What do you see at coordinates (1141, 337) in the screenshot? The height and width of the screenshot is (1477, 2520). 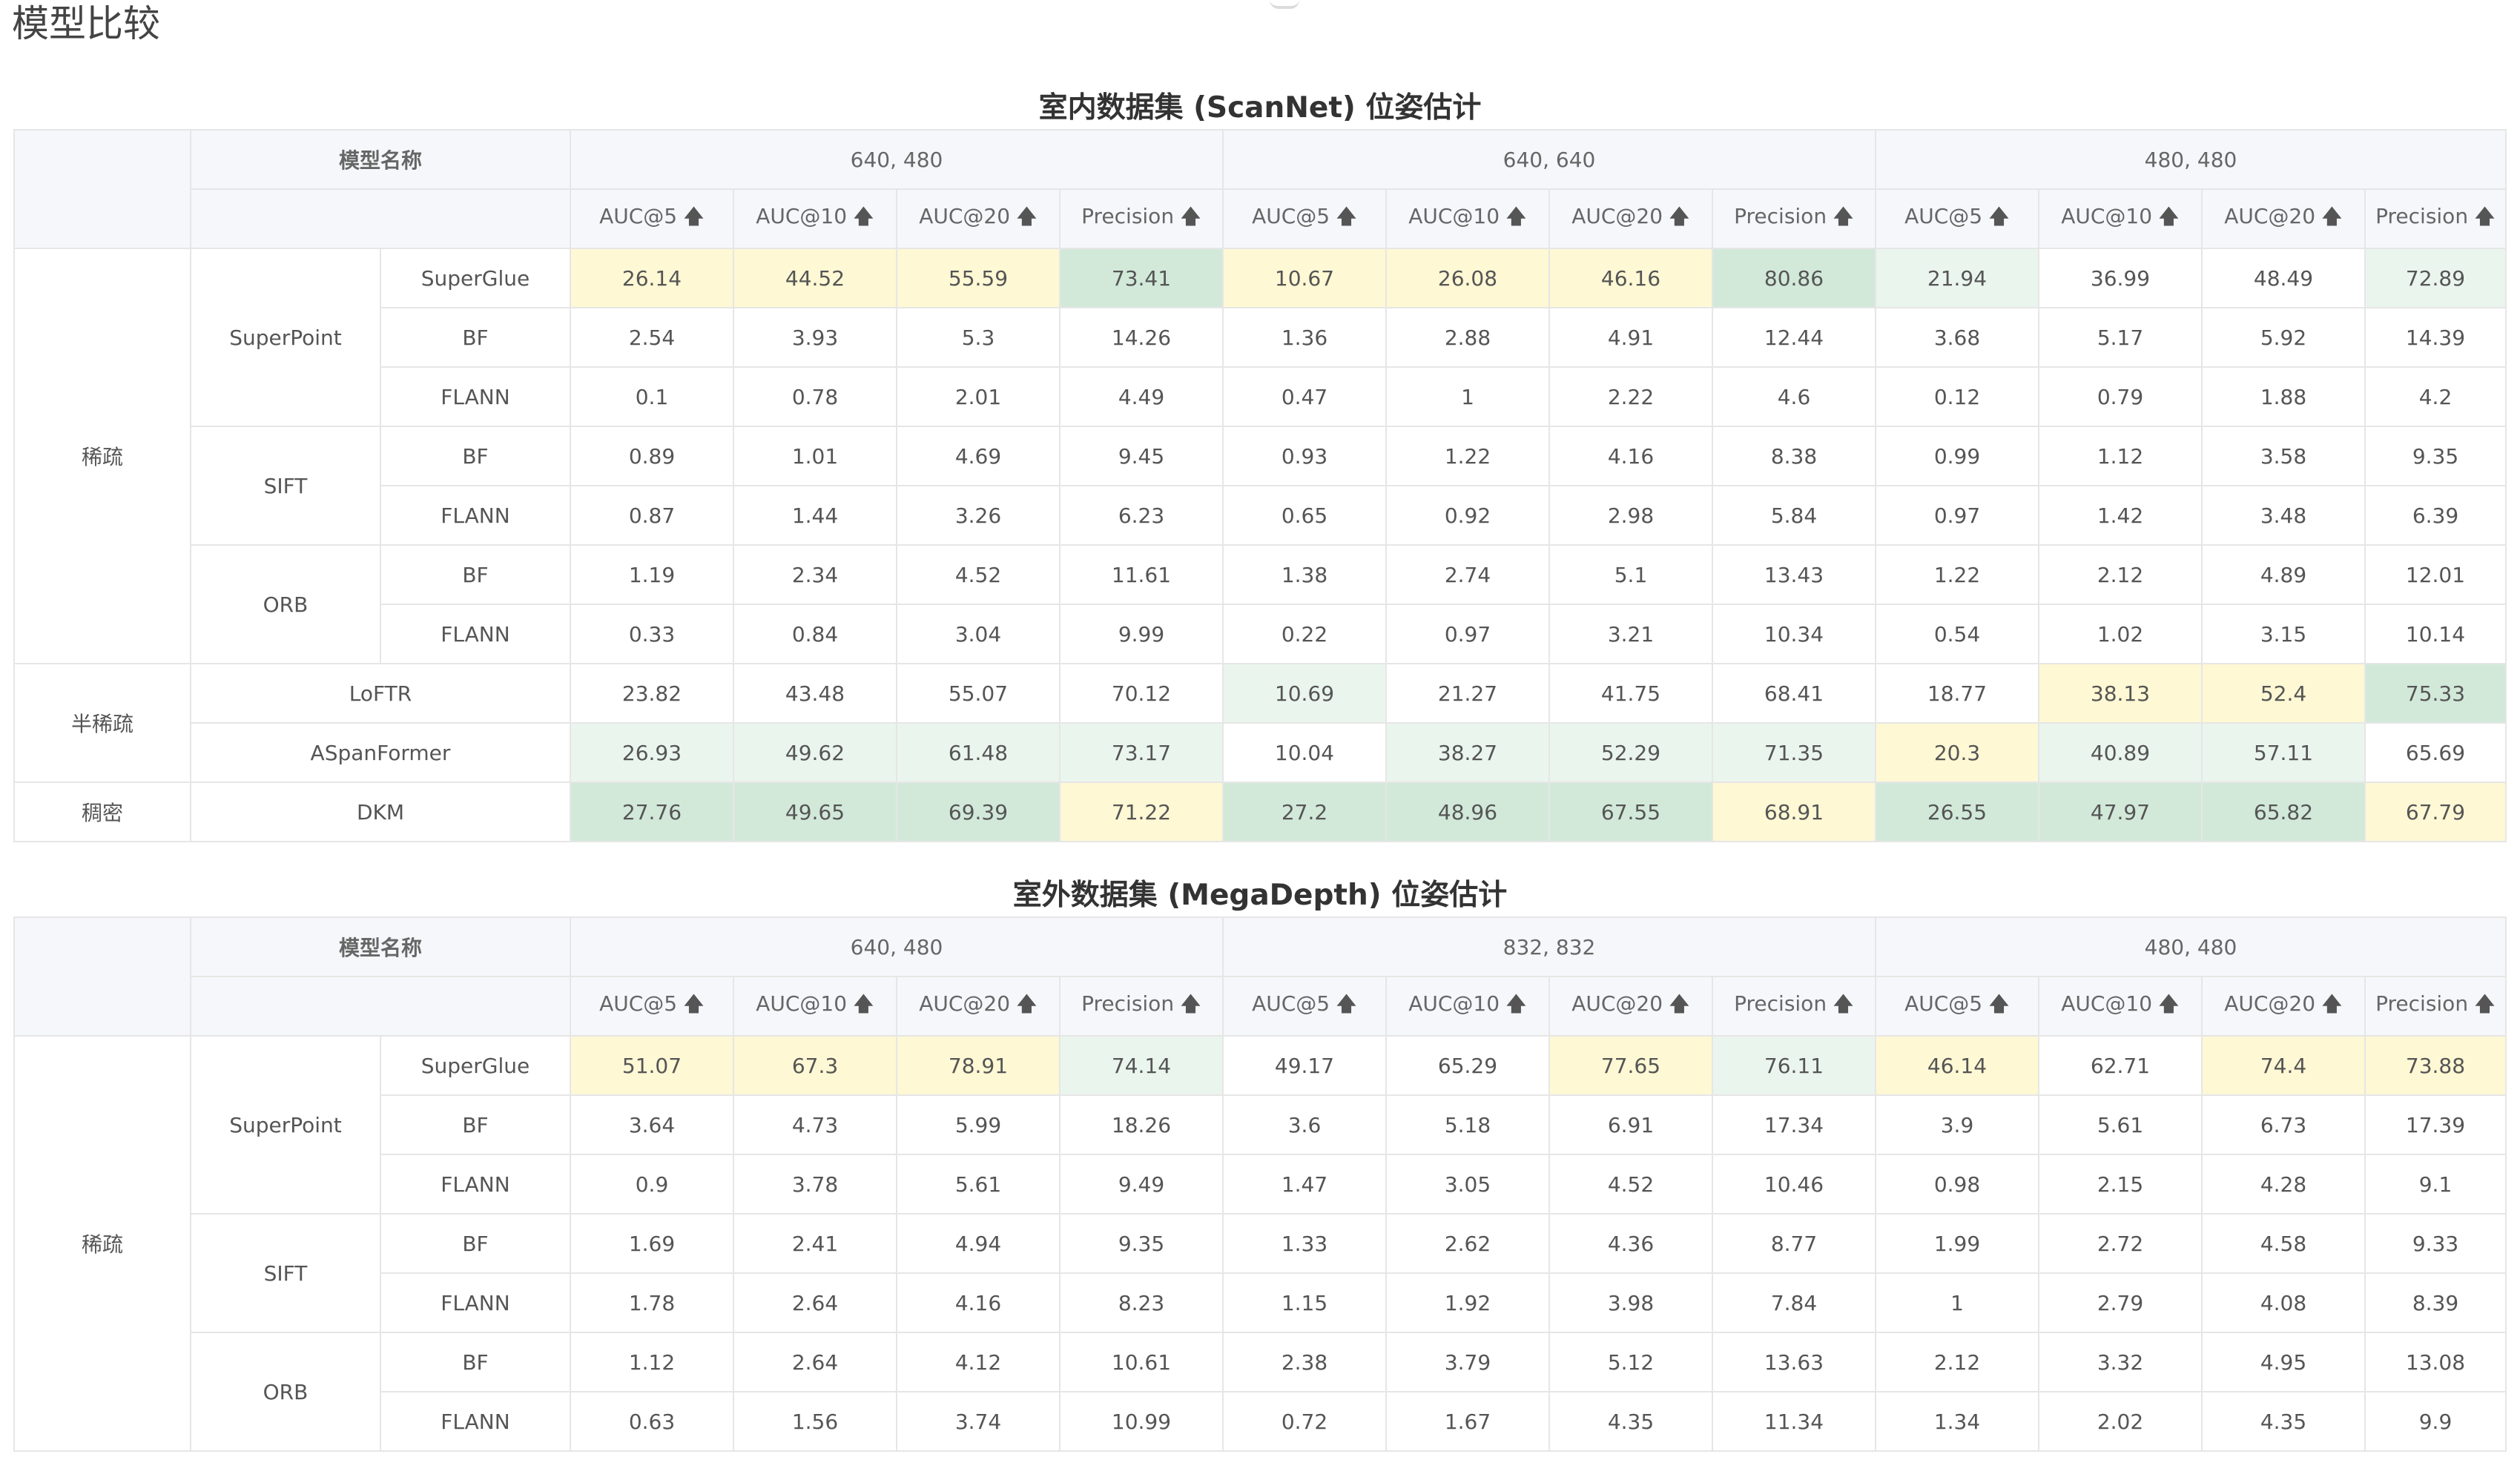 I see `metric-value-cell: 14.26` at bounding box center [1141, 337].